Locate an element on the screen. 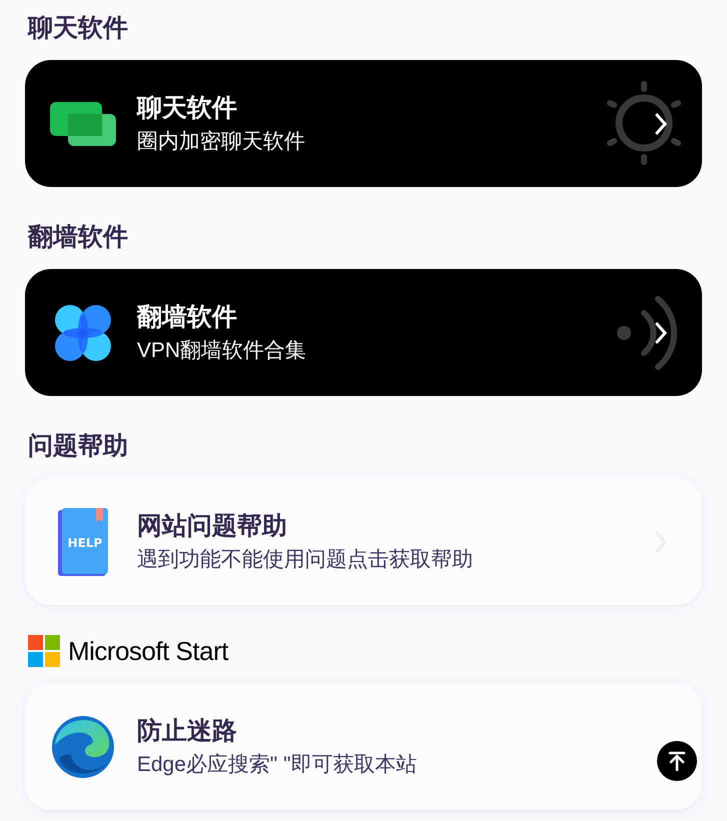 The image size is (727, 821). brand-name: Microsoft Start is located at coordinates (148, 651).